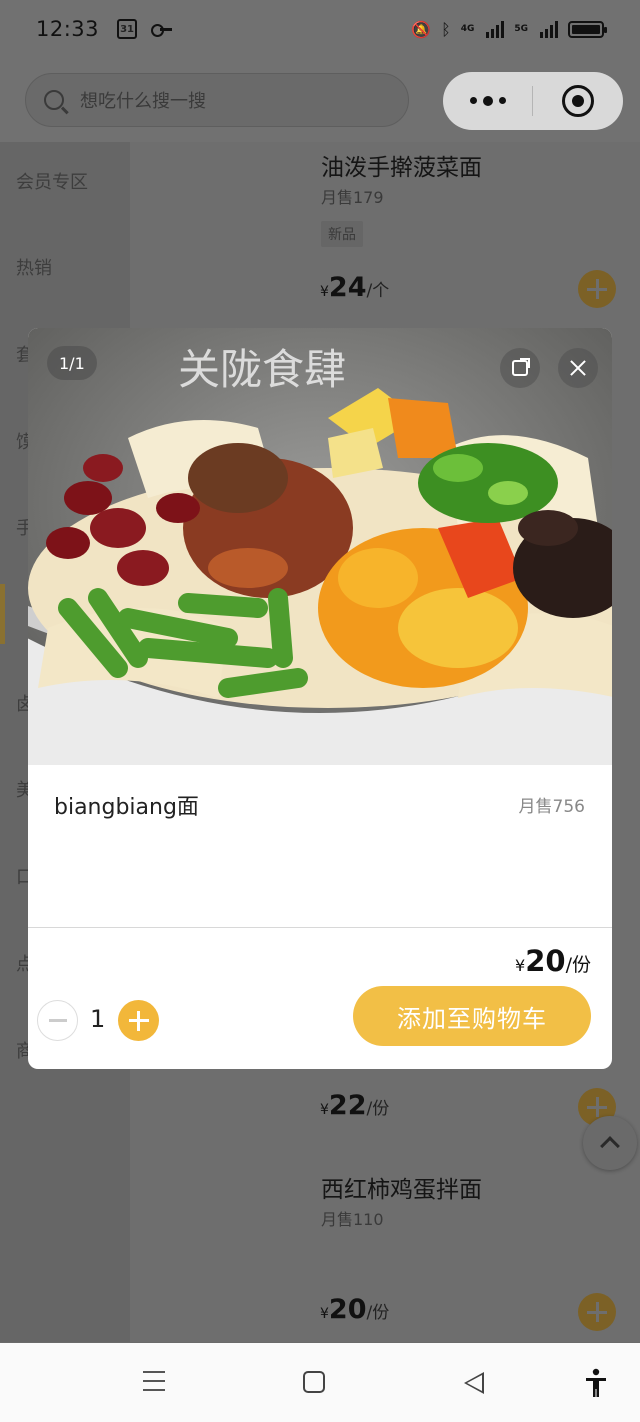  What do you see at coordinates (320, 29) in the screenshot?
I see `status-bar: 12:33 31 🔕 ᛒ 4G 5G` at bounding box center [320, 29].